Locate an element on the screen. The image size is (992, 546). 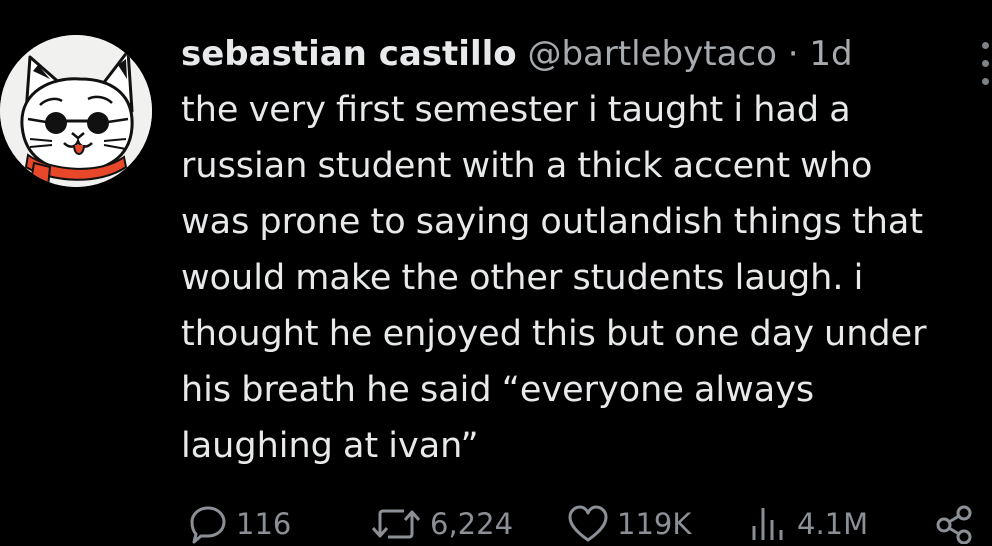
views-button: 4.1M is located at coordinates (808, 524).